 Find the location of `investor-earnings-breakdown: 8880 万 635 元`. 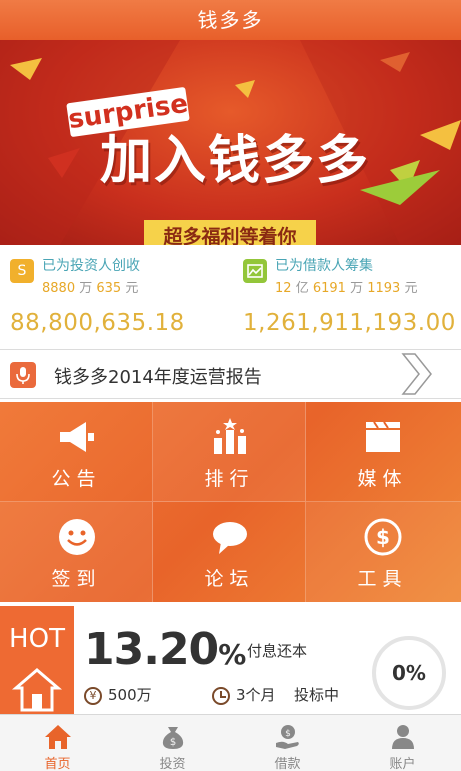

investor-earnings-breakdown: 8880 万 635 元 is located at coordinates (90, 288).